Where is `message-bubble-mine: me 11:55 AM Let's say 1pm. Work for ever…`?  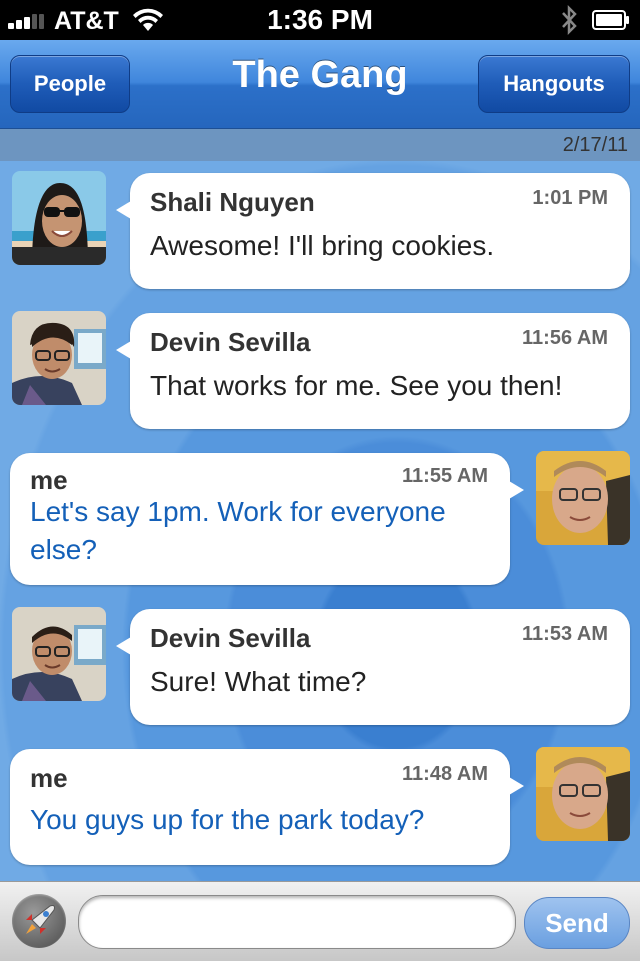 message-bubble-mine: me 11:55 AM Let's say 1pm. Work for ever… is located at coordinates (267, 519).